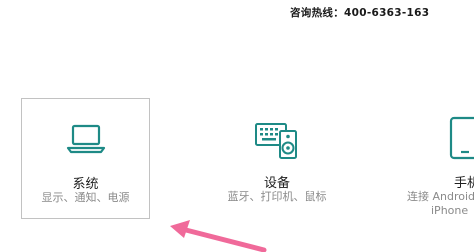 This screenshot has width=474, height=252. Describe the element at coordinates (277, 196) in the screenshot. I see `tile-description: 蓝牙、打印机、鼠标` at that location.